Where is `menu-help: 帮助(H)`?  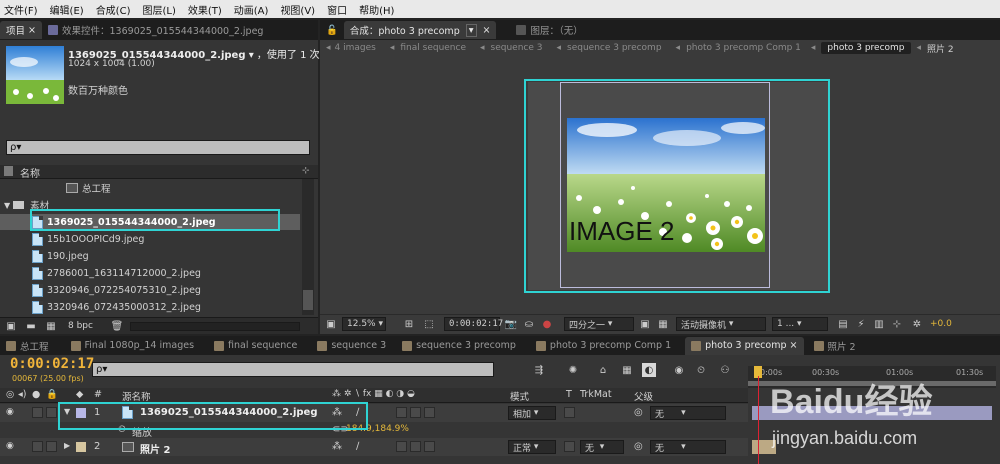
menu-help: 帮助(H) is located at coordinates (376, 9).